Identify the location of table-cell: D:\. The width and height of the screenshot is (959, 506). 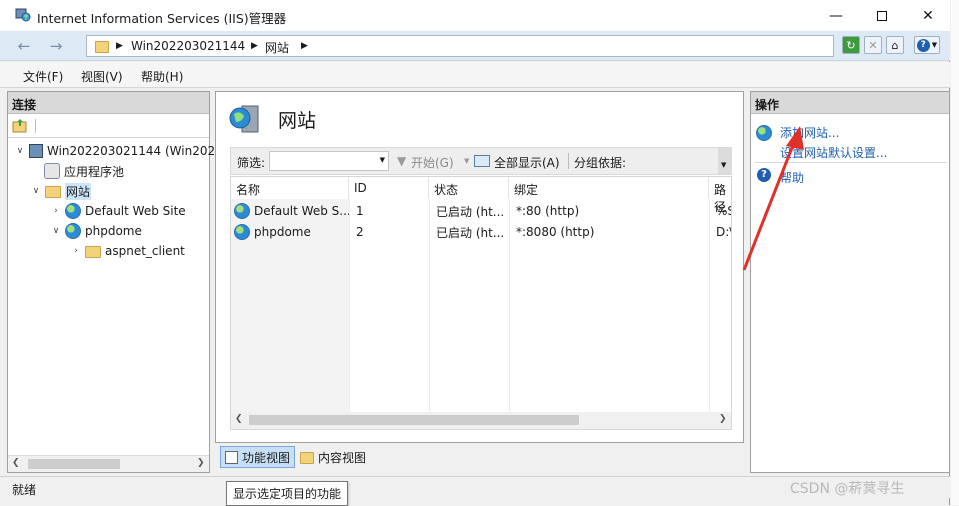
(723, 232).